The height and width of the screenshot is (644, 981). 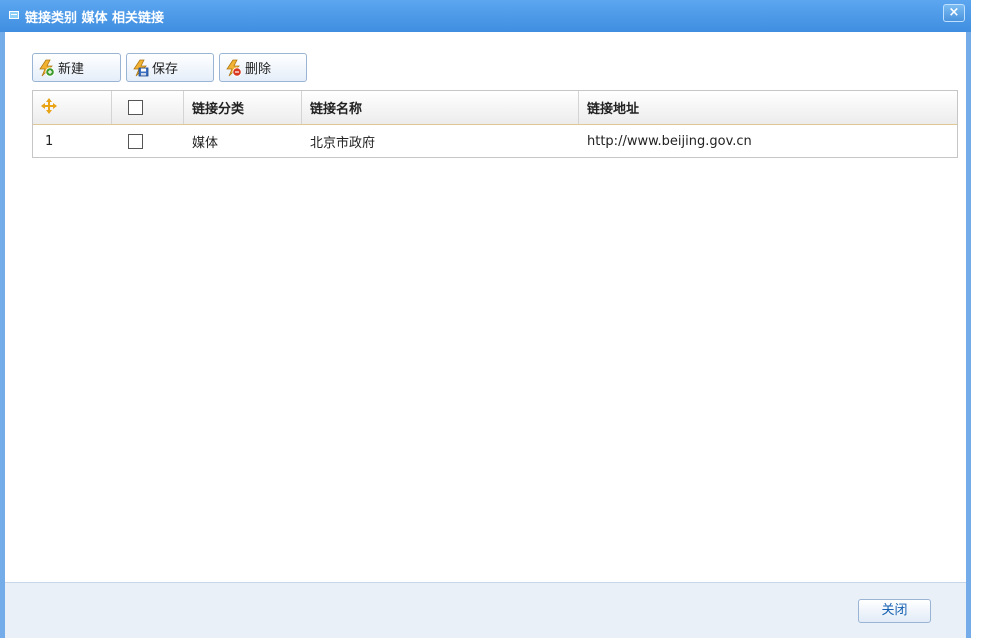 I want to click on select-all-header, so click(x=148, y=107).